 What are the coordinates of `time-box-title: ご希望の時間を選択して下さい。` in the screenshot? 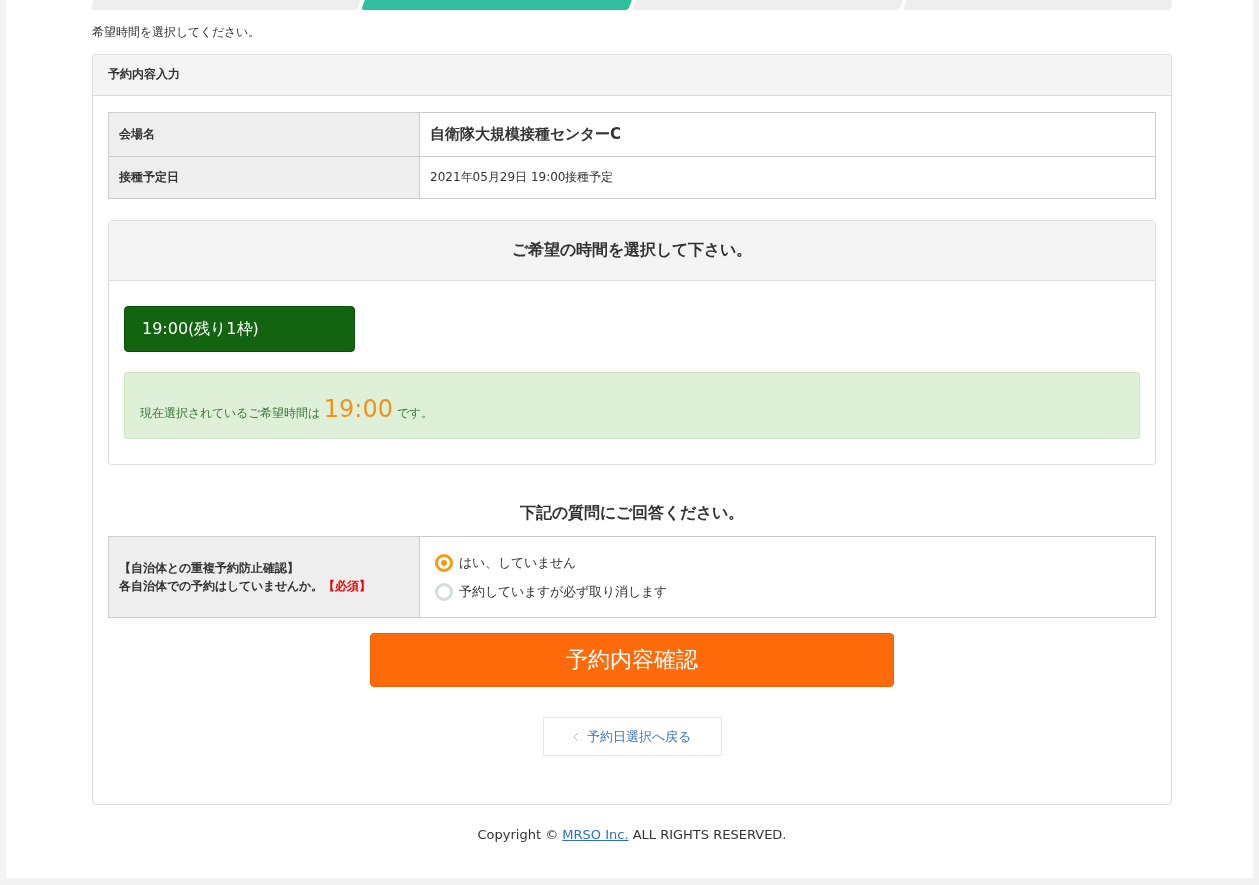 It's located at (632, 250).